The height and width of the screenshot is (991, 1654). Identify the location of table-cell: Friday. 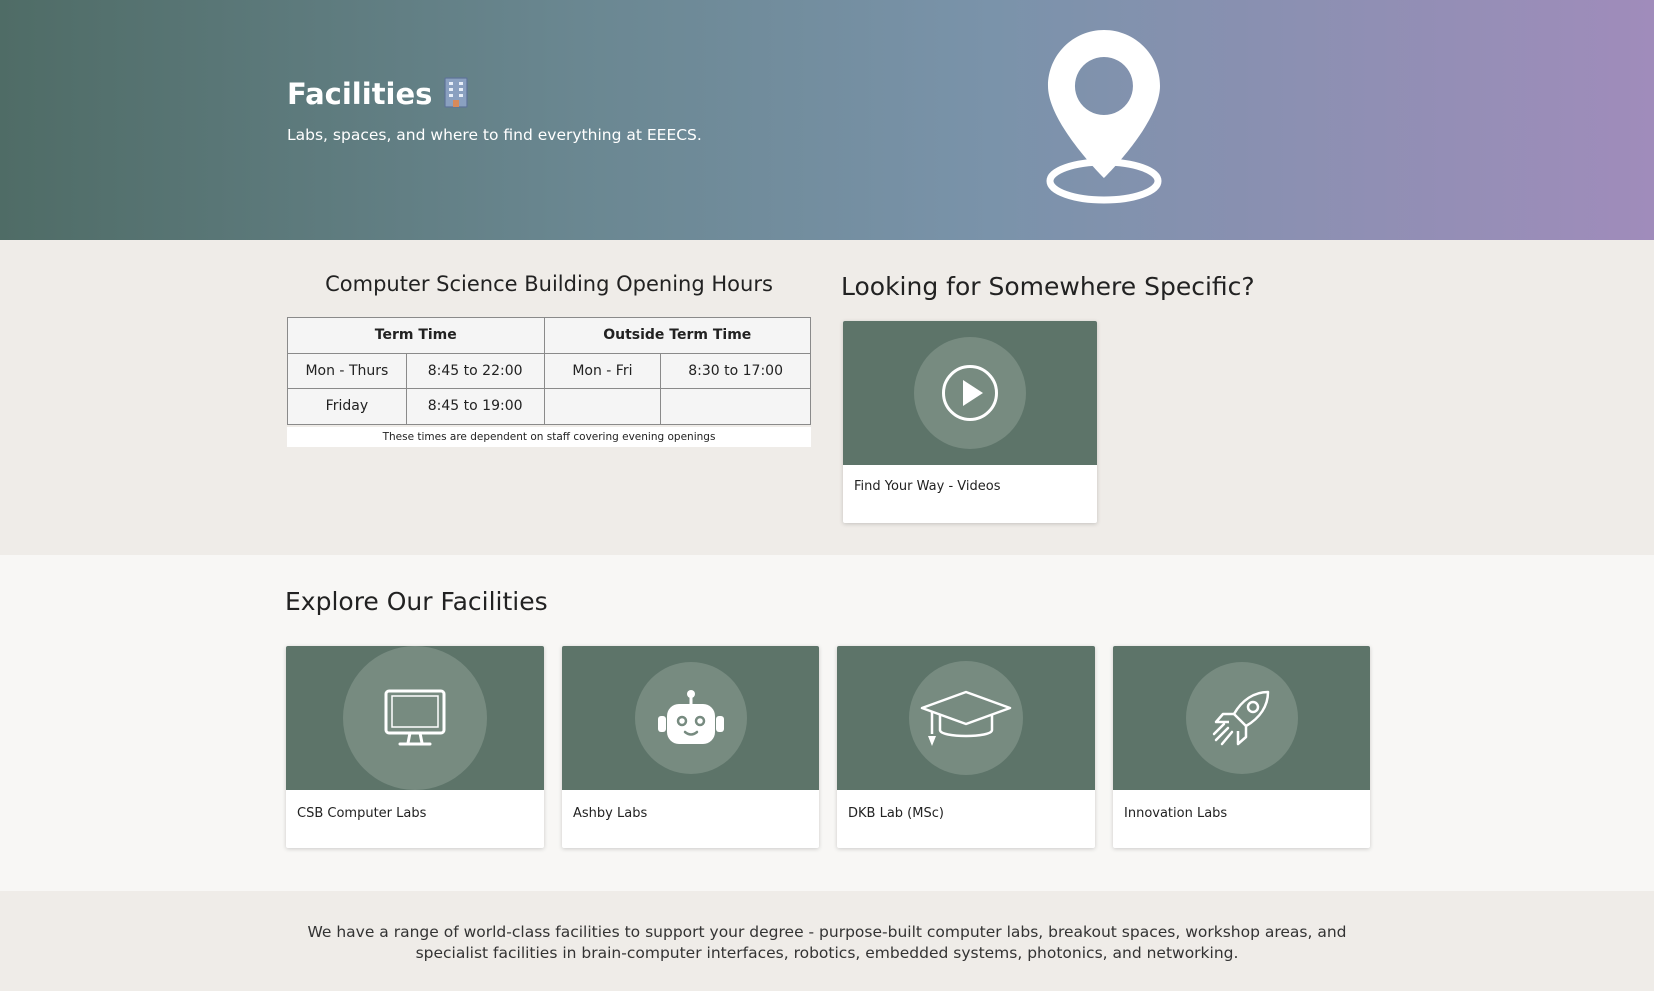
(347, 406).